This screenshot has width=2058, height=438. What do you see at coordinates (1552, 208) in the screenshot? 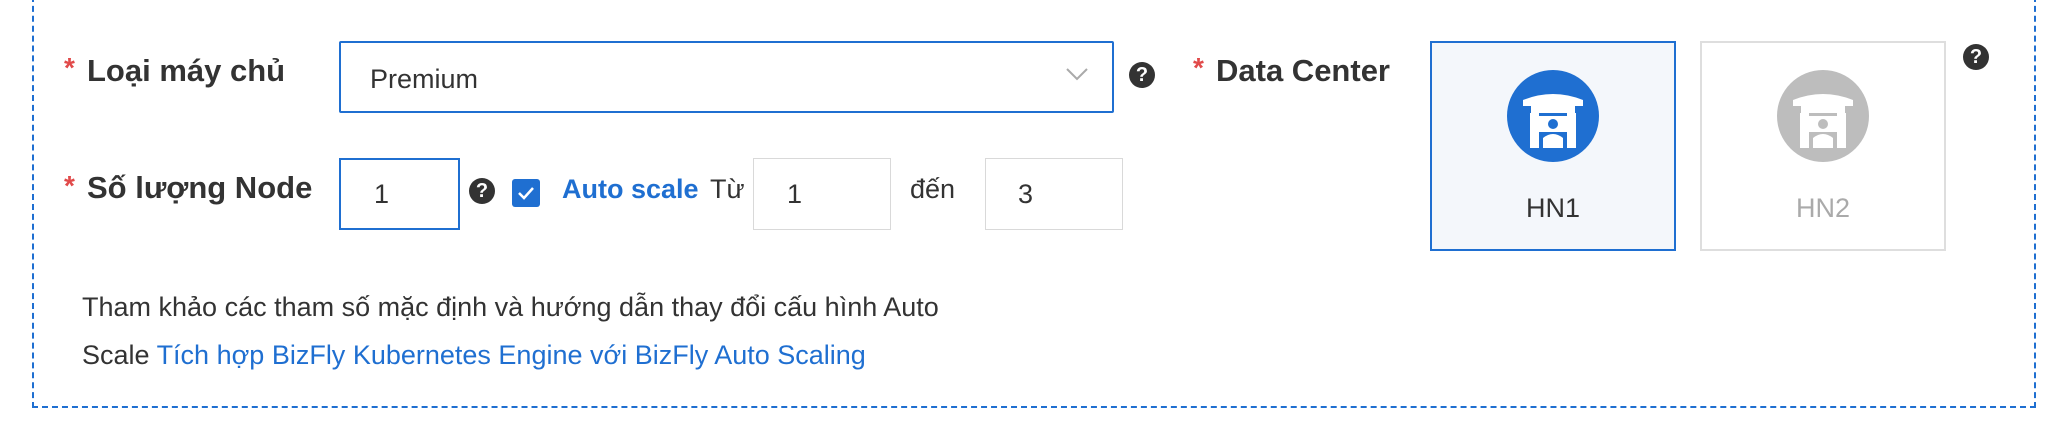
I see `data-center-name: HN1` at bounding box center [1552, 208].